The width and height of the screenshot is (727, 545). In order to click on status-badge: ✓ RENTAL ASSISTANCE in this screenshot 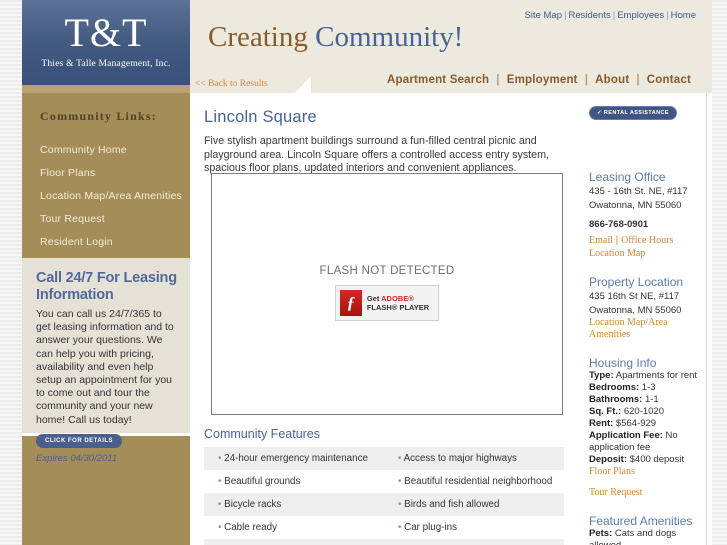, I will do `click(633, 113)`.